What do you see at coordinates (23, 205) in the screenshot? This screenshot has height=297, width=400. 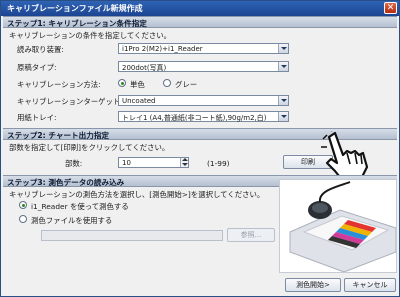 I see `reader-radio` at bounding box center [23, 205].